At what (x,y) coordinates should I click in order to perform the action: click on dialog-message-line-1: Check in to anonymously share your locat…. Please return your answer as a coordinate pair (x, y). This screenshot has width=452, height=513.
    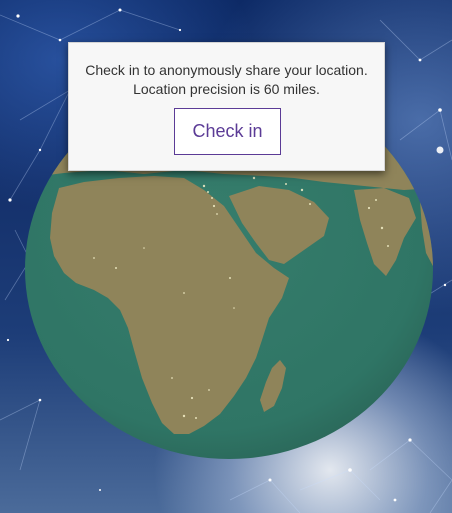
    Looking at the image, I should click on (226, 70).